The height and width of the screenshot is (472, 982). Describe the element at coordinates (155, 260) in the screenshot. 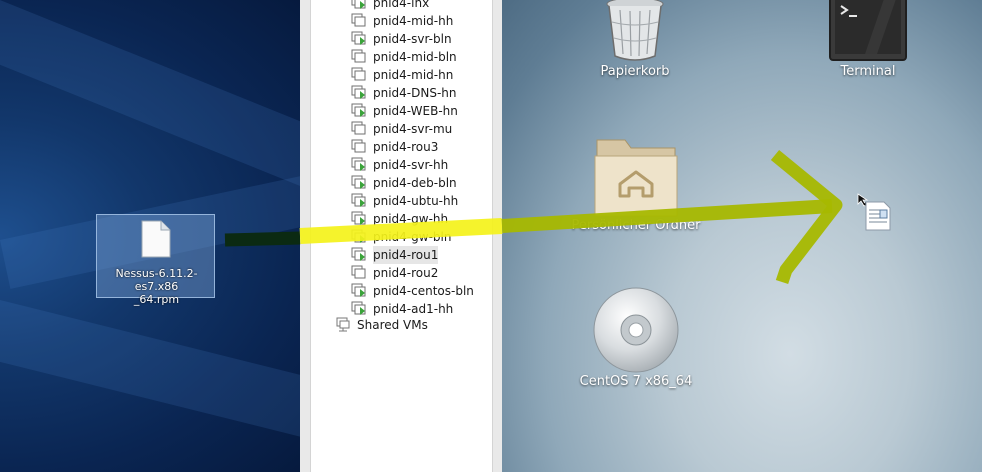

I see `desktop-file-nessus: Nessus-6.11.2-es7.x86 _64.rpm` at that location.